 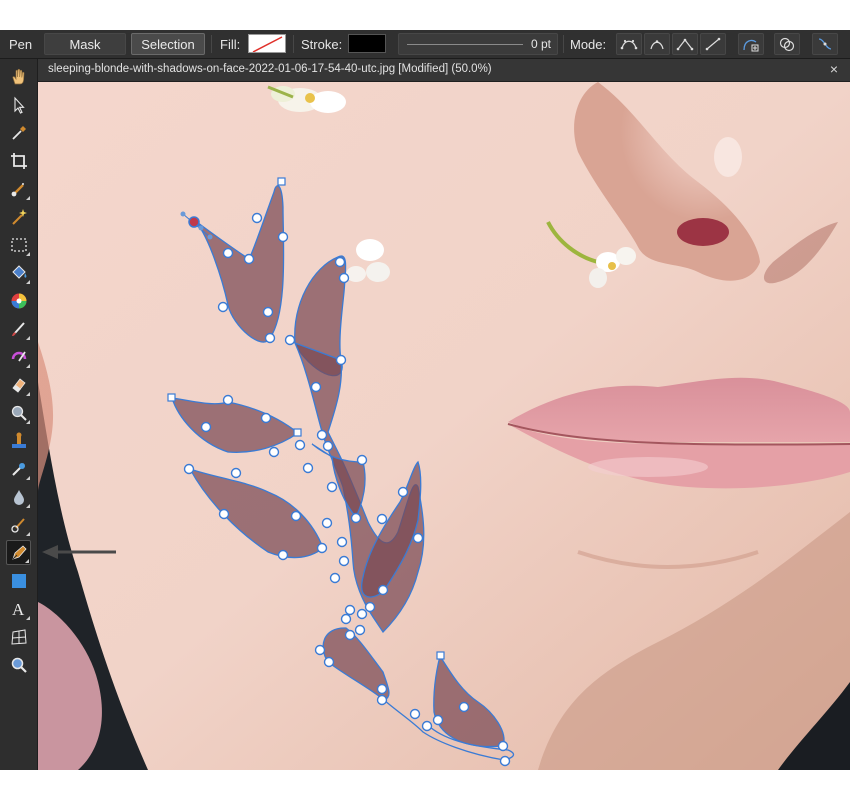 I want to click on fill-swatch, so click(x=267, y=43).